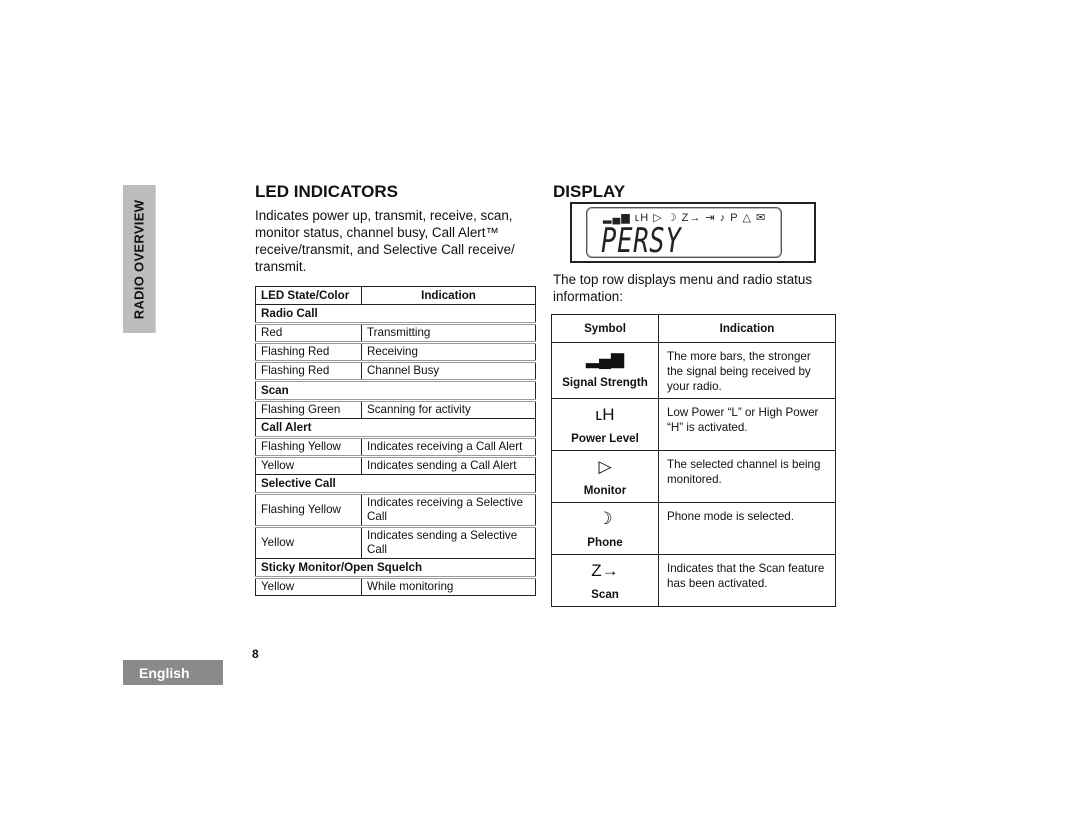  I want to click on table-row: Yellow While monitoring, so click(395, 586).